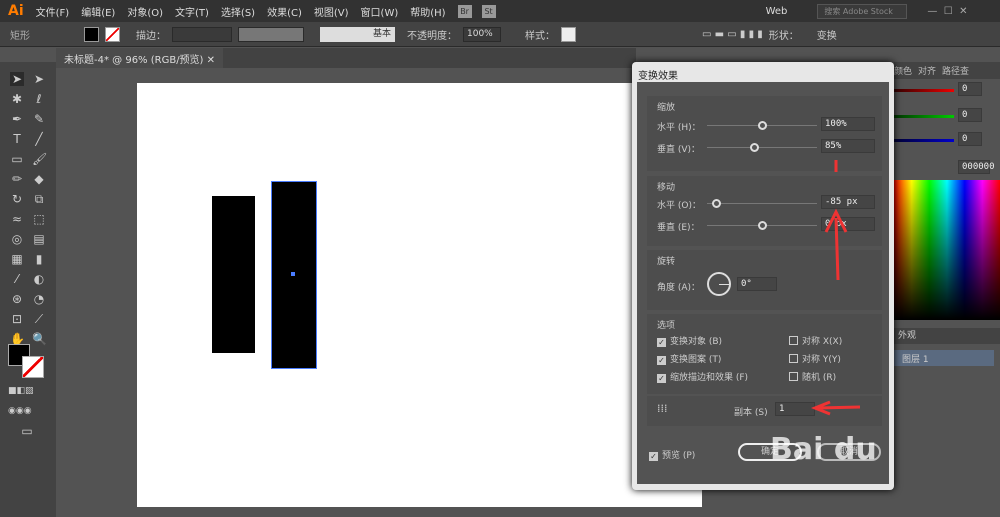 Image resolution: width=1000 pixels, height=517 pixels. I want to click on stroke-swatch, so click(112, 34).